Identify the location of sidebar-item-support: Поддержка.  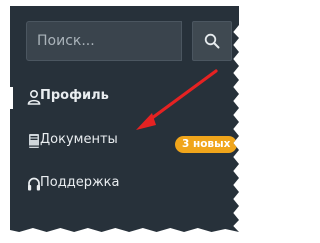
(120, 184).